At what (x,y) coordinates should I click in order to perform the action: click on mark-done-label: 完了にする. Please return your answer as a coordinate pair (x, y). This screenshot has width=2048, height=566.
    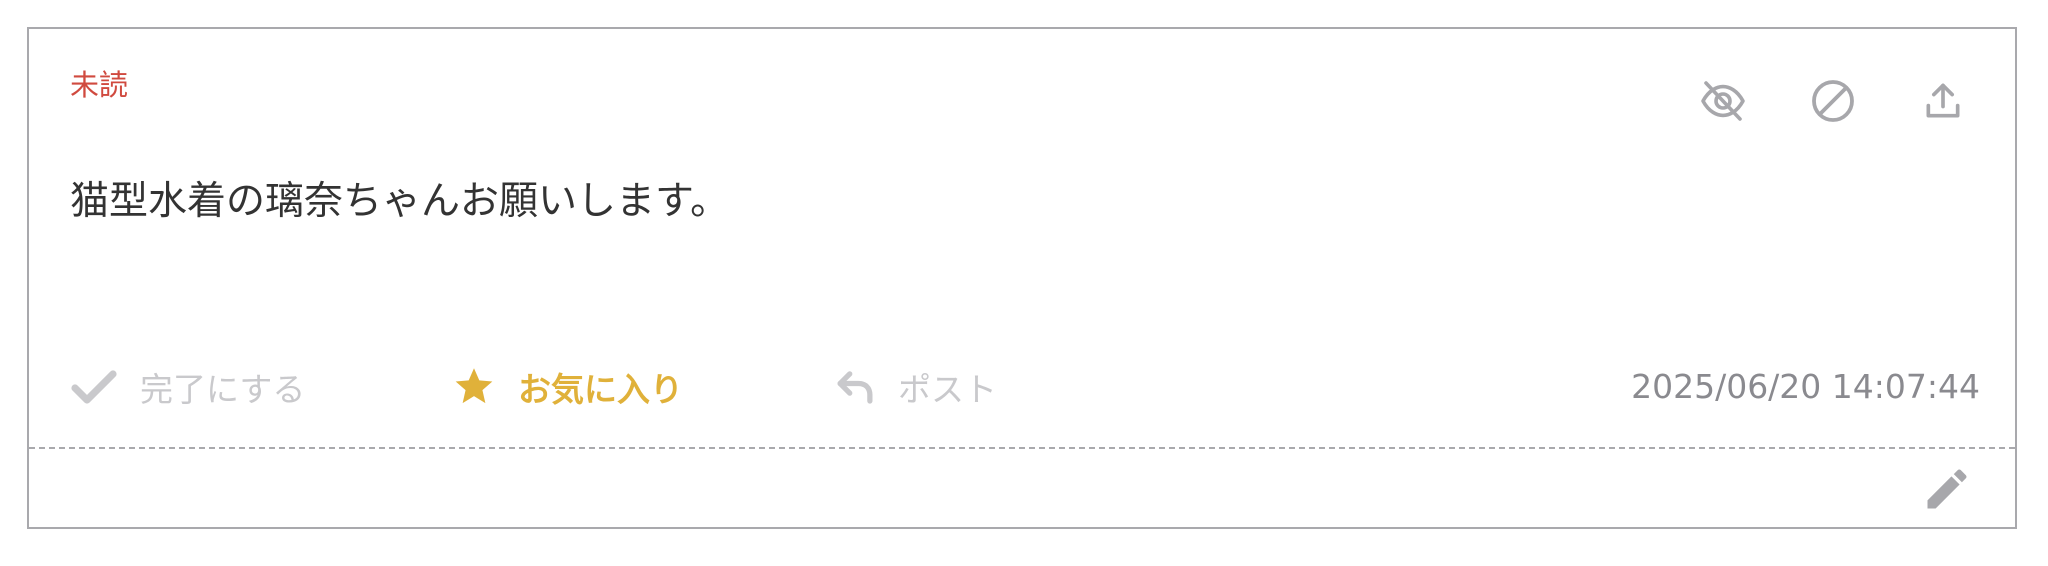
    Looking at the image, I should click on (223, 389).